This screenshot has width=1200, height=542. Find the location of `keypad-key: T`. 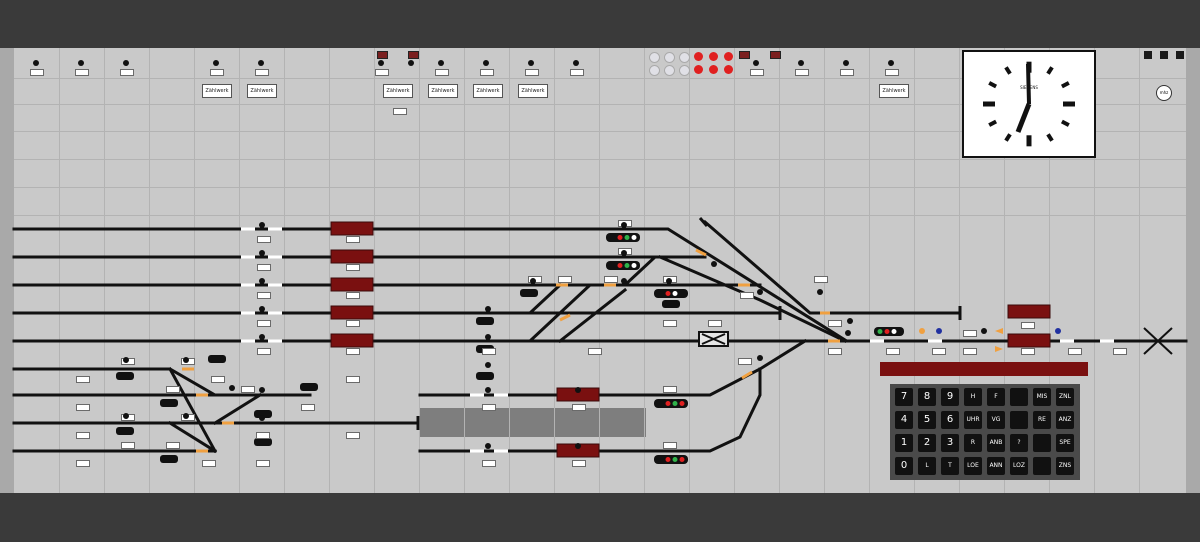

keypad-key: T is located at coordinates (950, 466).